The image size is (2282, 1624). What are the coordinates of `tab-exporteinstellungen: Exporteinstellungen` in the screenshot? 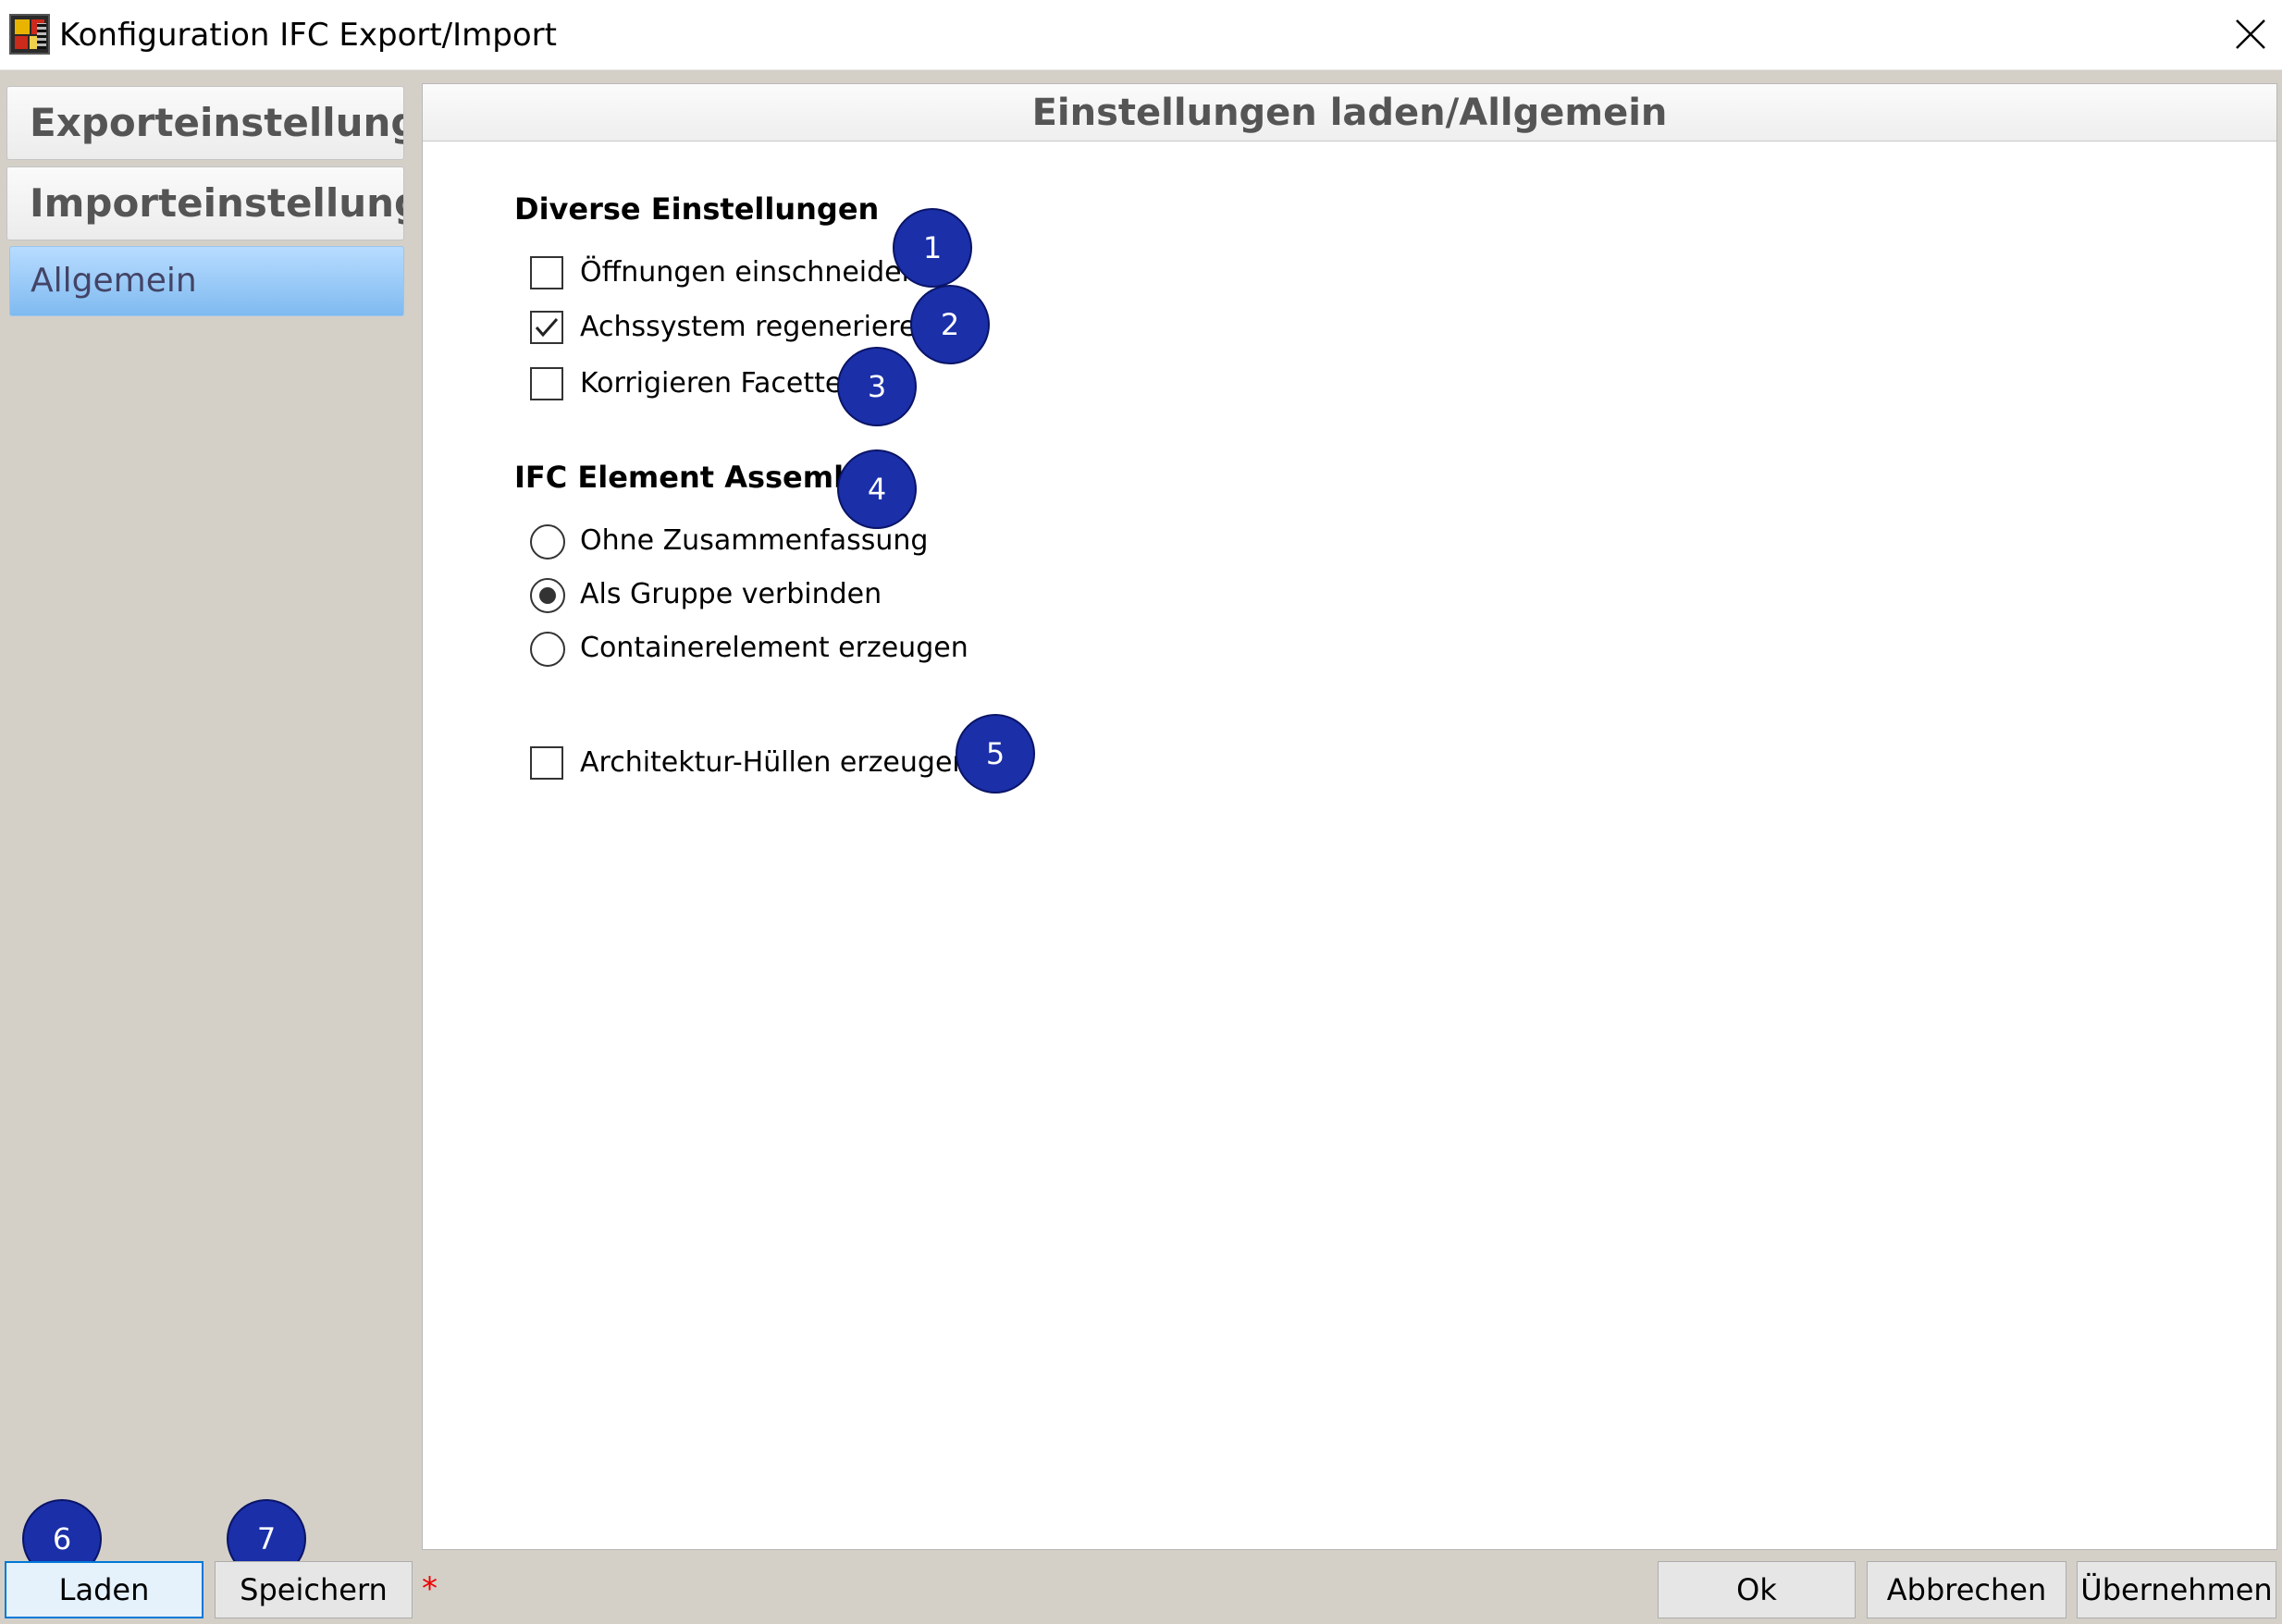 It's located at (205, 123).